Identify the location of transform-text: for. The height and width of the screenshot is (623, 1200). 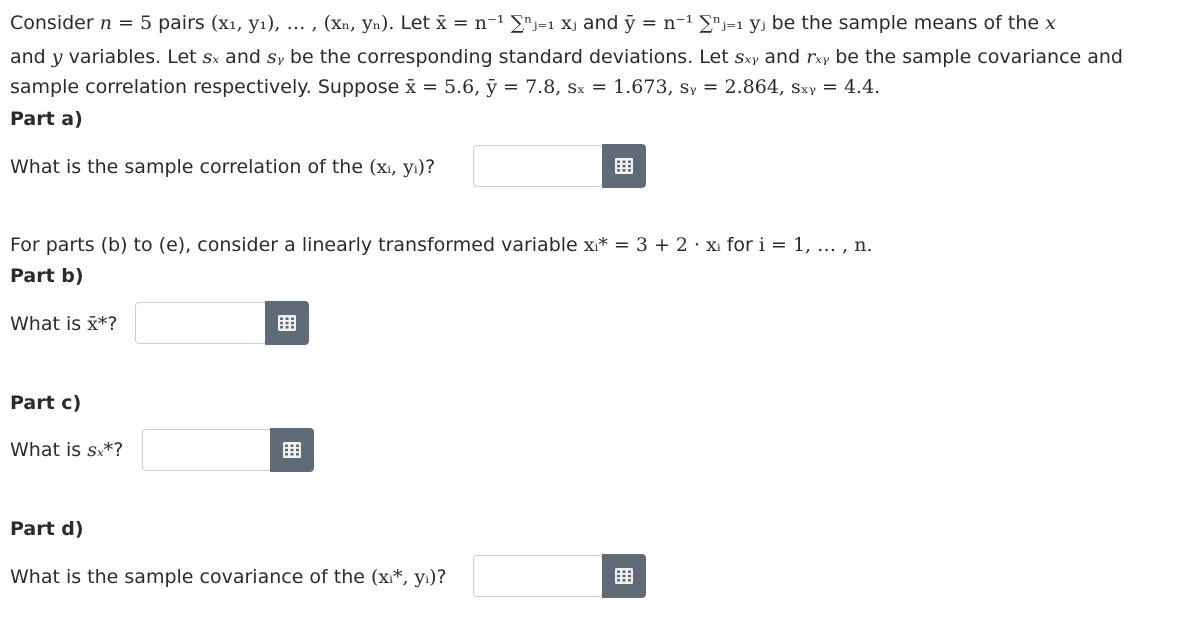
(739, 245).